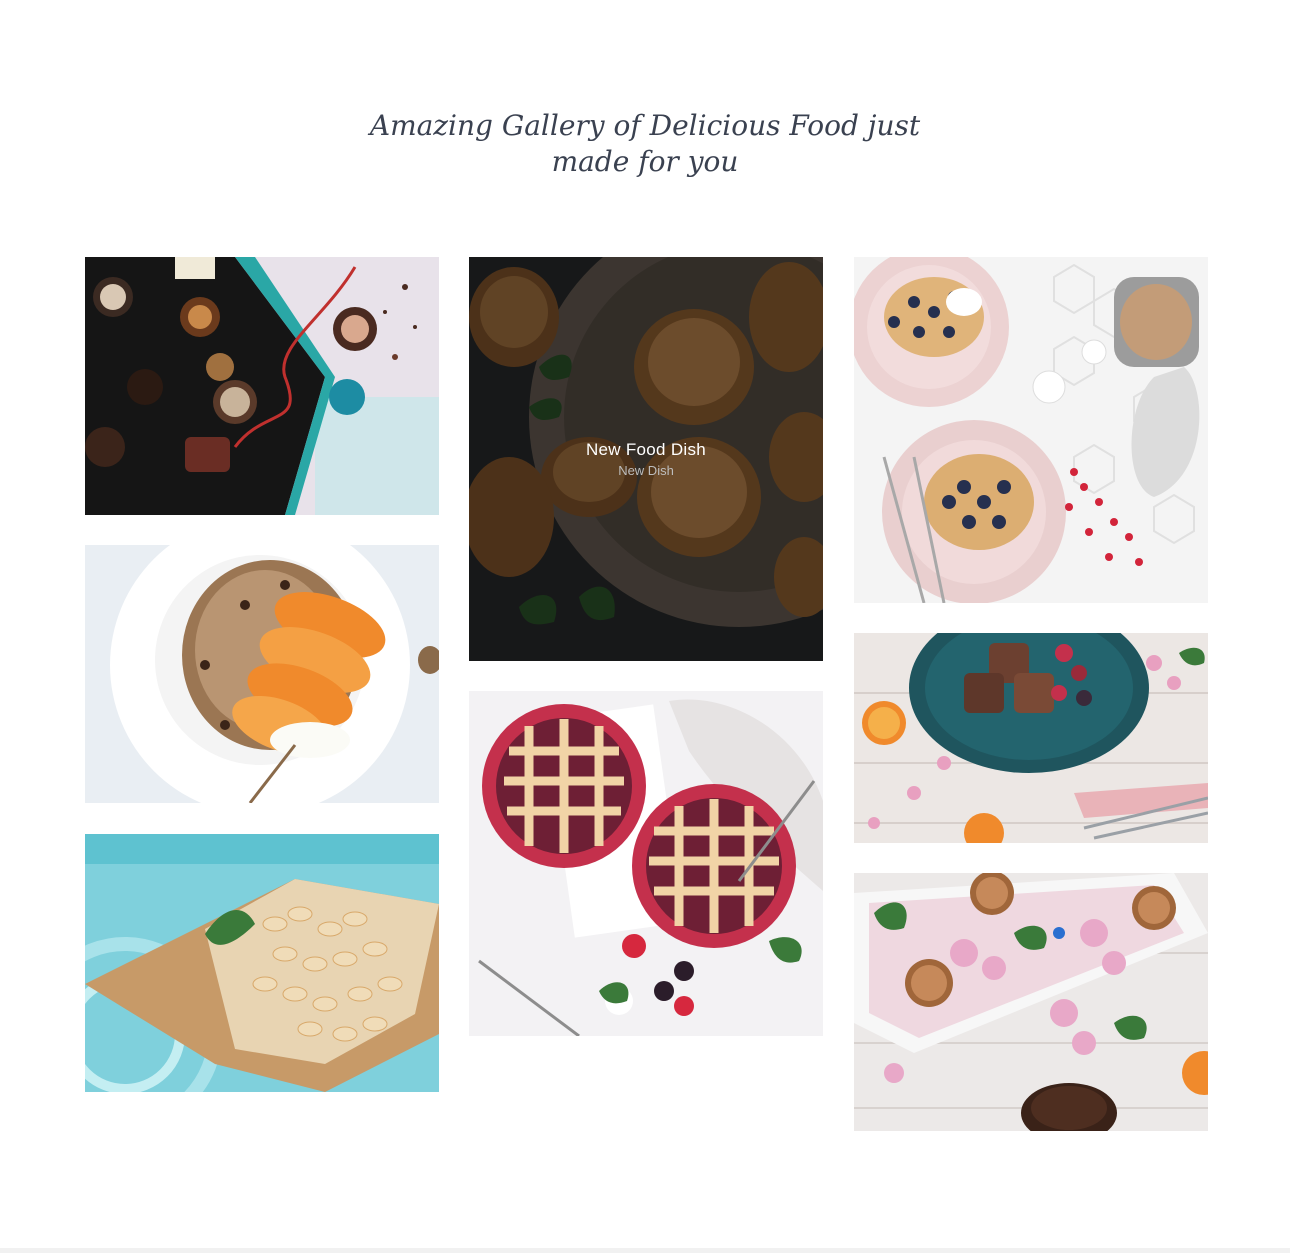 Image resolution: width=1290 pixels, height=1253 pixels. I want to click on blueberry-waffles-photo, so click(1031, 430).